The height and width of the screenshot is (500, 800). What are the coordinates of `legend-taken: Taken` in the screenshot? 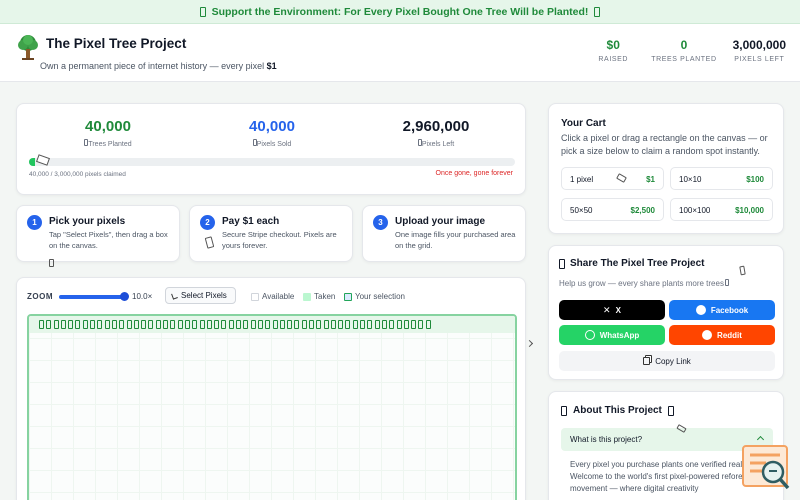 It's located at (319, 296).